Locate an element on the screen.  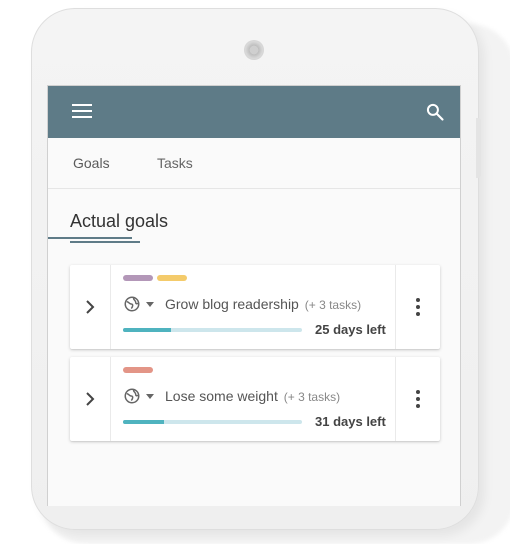
search-icon is located at coordinates (435, 112).